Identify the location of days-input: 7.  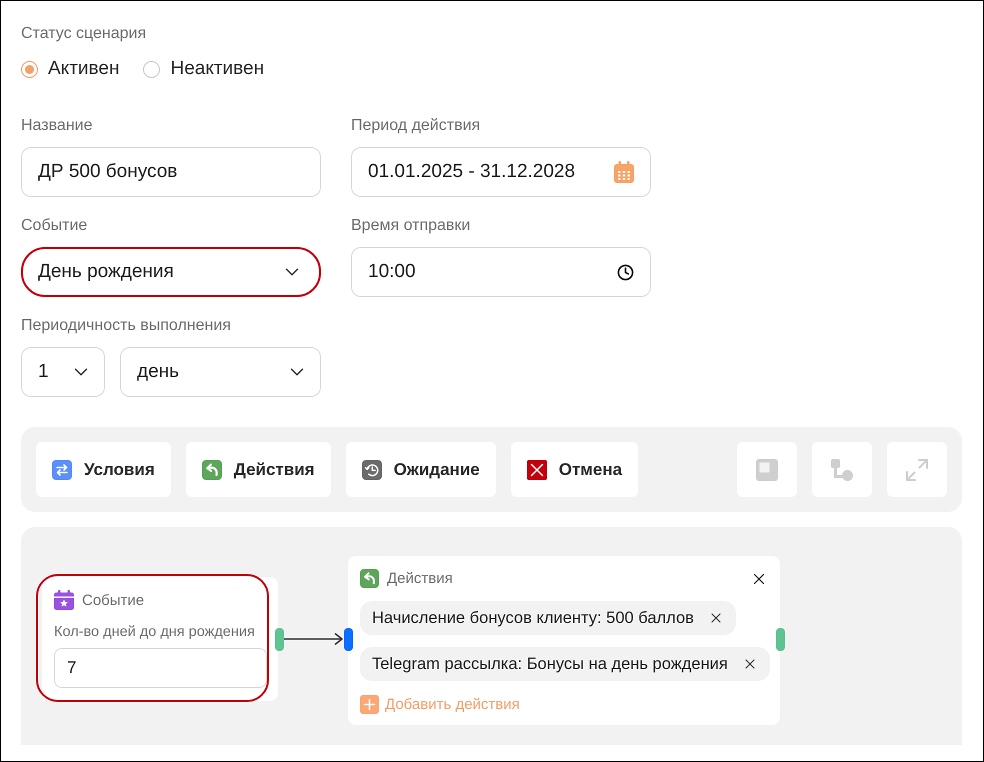
(160, 668).